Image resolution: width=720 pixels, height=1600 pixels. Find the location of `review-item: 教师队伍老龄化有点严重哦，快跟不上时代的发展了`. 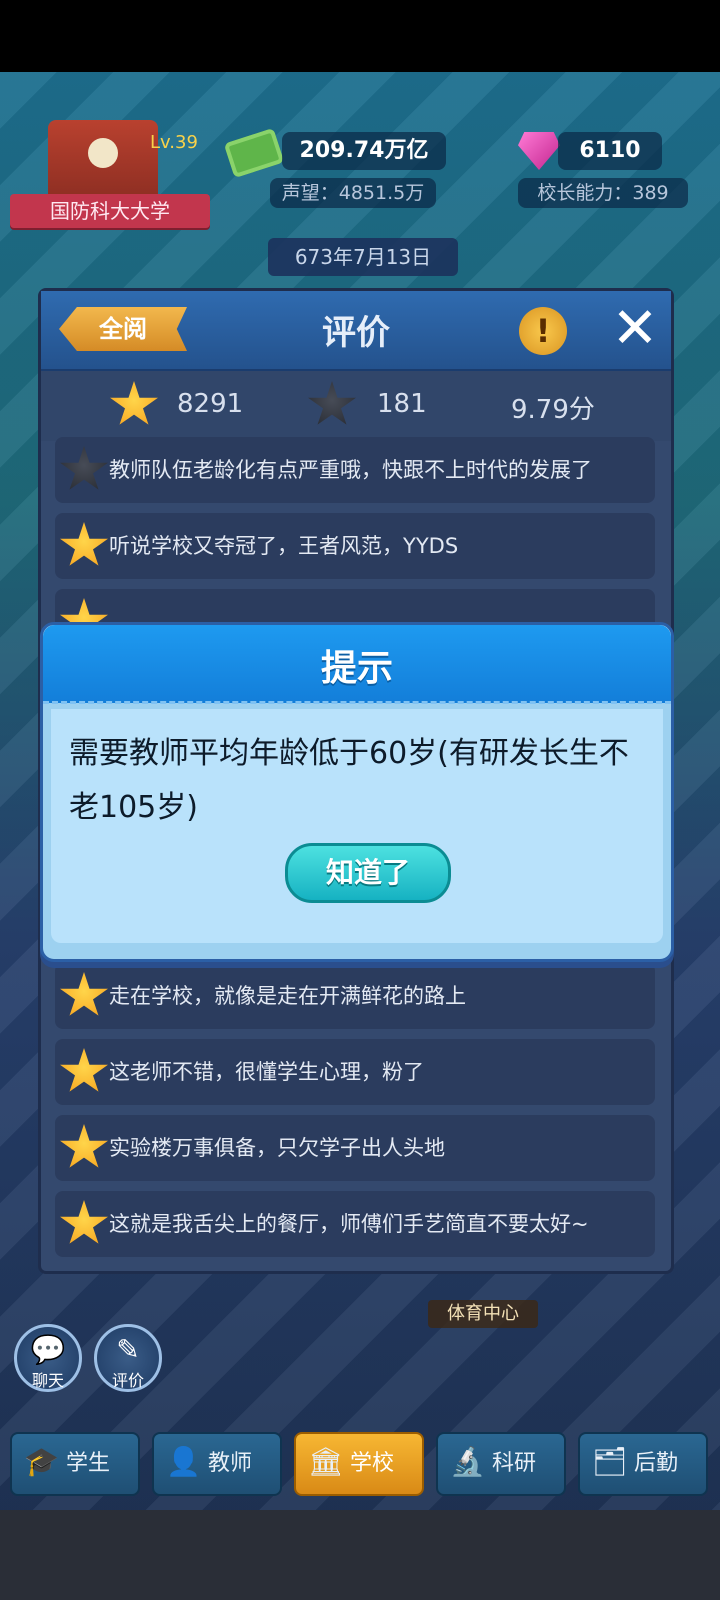

review-item: 教师队伍老龄化有点严重哦，快跟不上时代的发展了 is located at coordinates (355, 470).